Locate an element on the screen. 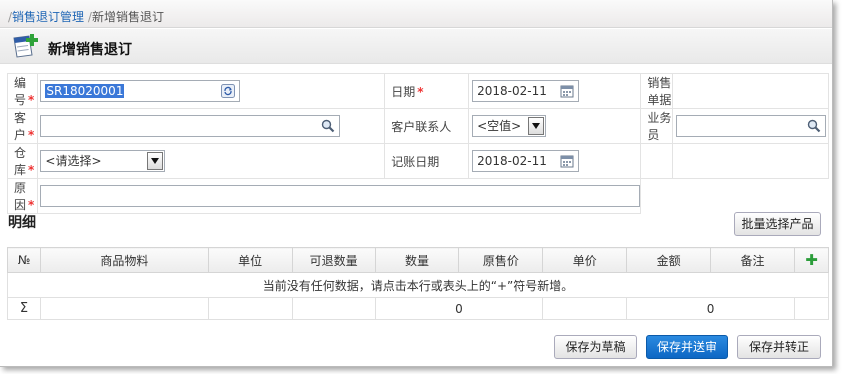 This screenshot has width=842, height=374. empty-message: 当前没有任何数据，请点击本行或表头上的“+”符号新增。 is located at coordinates (418, 285).